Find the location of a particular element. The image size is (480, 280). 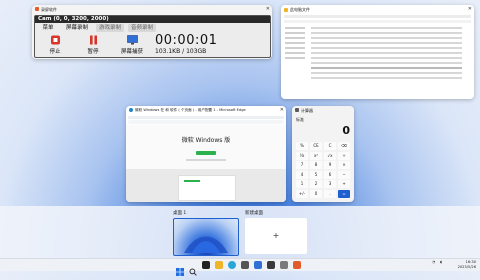

list-item-selected is located at coordinates (386, 68).